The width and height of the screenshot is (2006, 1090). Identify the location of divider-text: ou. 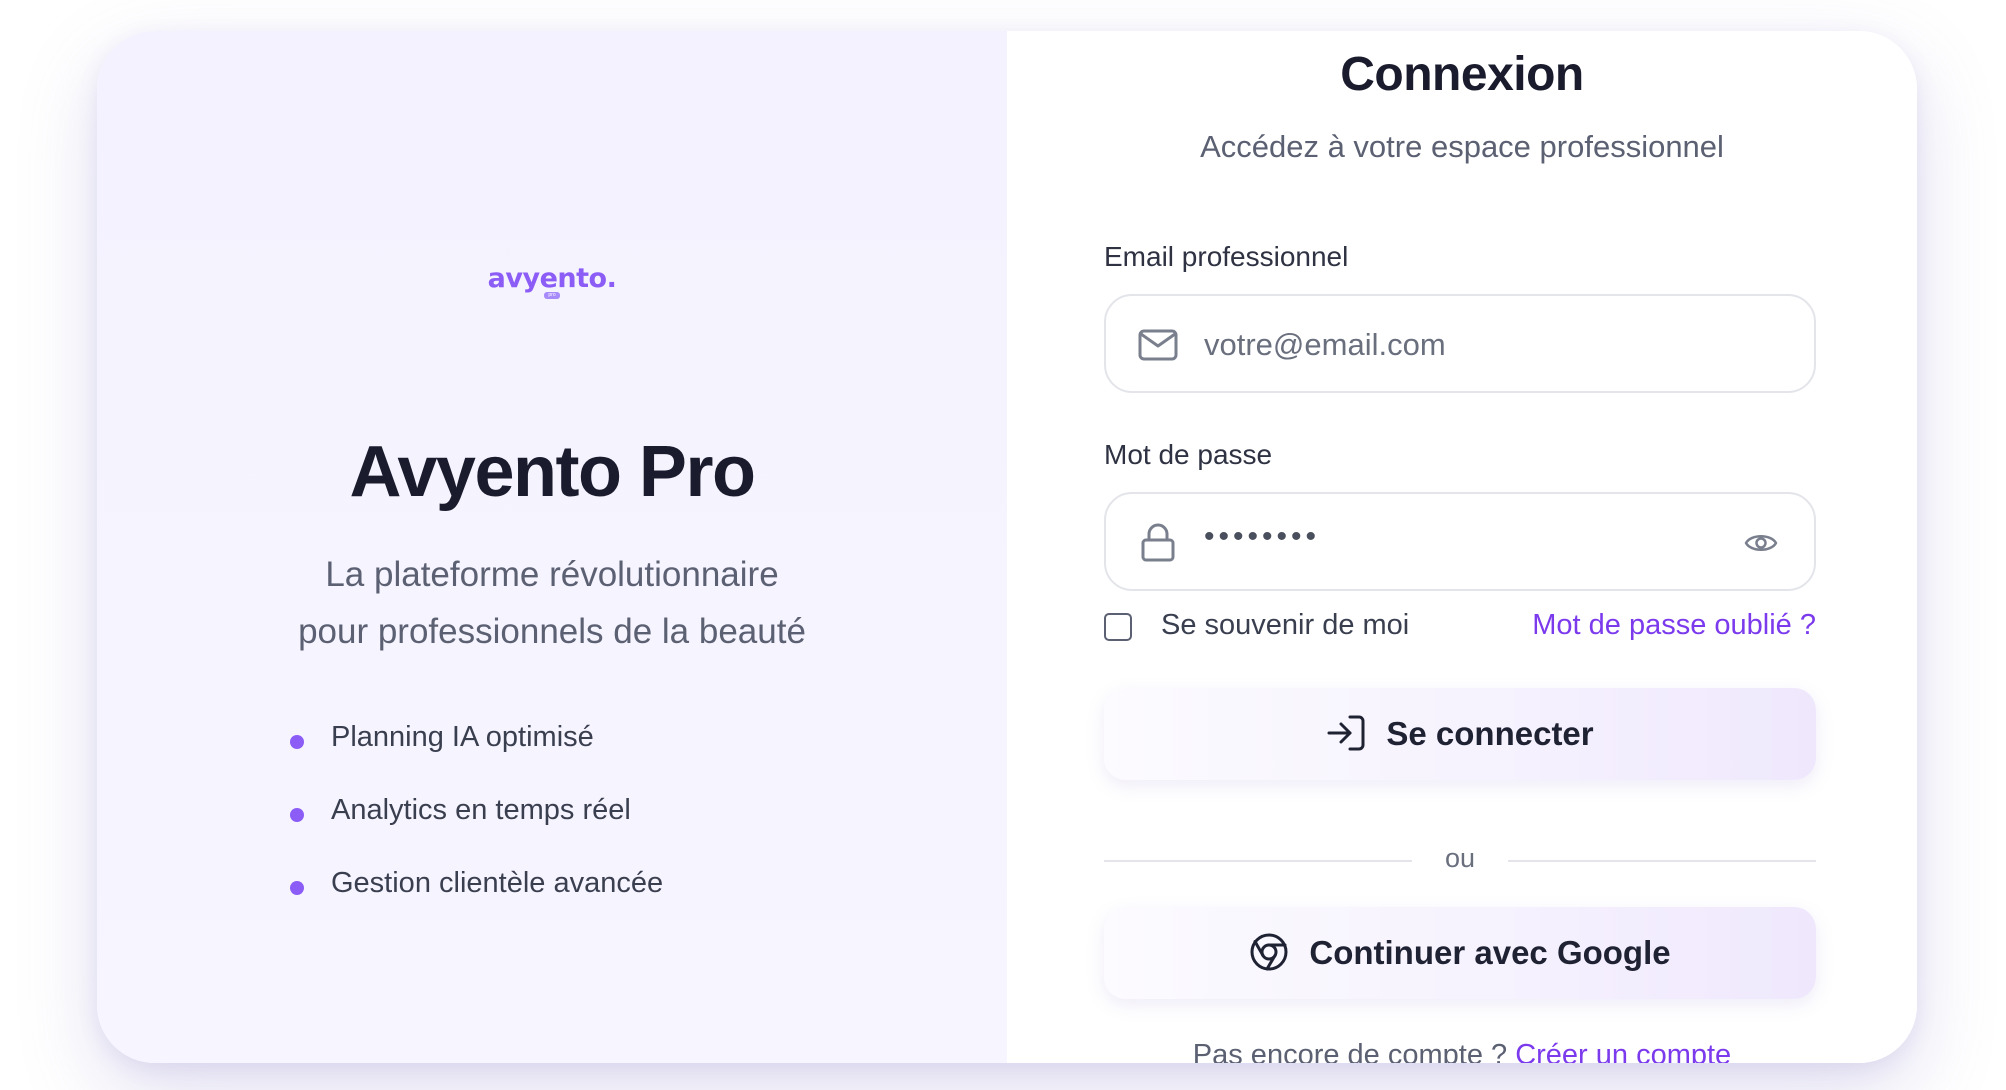
(1460, 858).